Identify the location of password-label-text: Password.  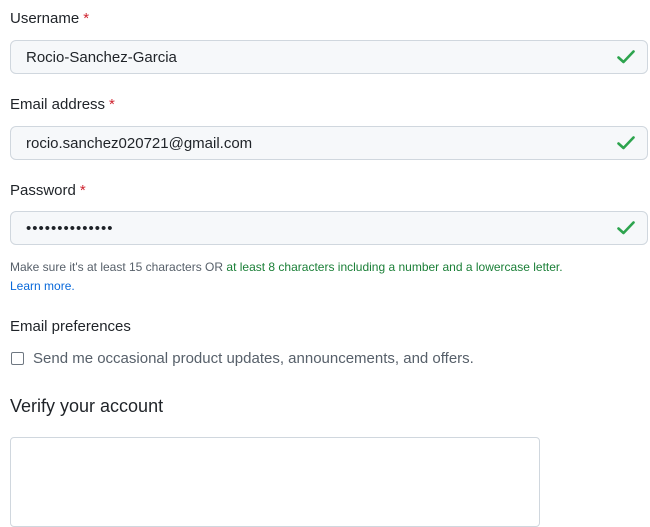
(43, 190).